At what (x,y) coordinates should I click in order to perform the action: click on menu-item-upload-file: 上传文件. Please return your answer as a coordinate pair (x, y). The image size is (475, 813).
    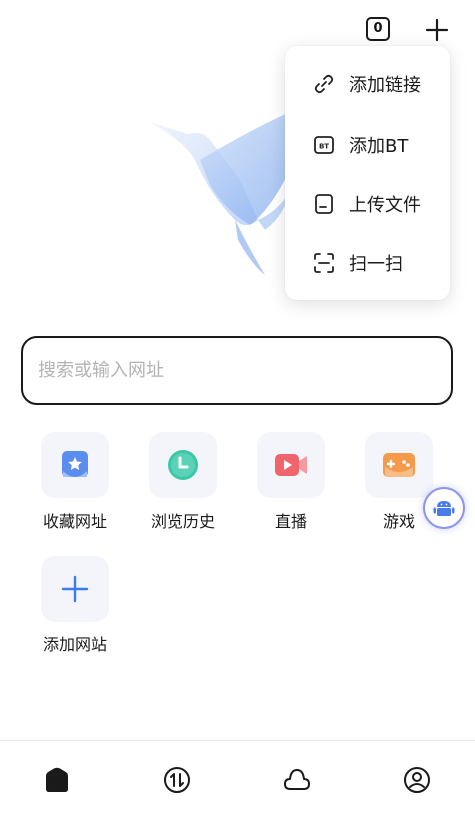
    Looking at the image, I should click on (367, 204).